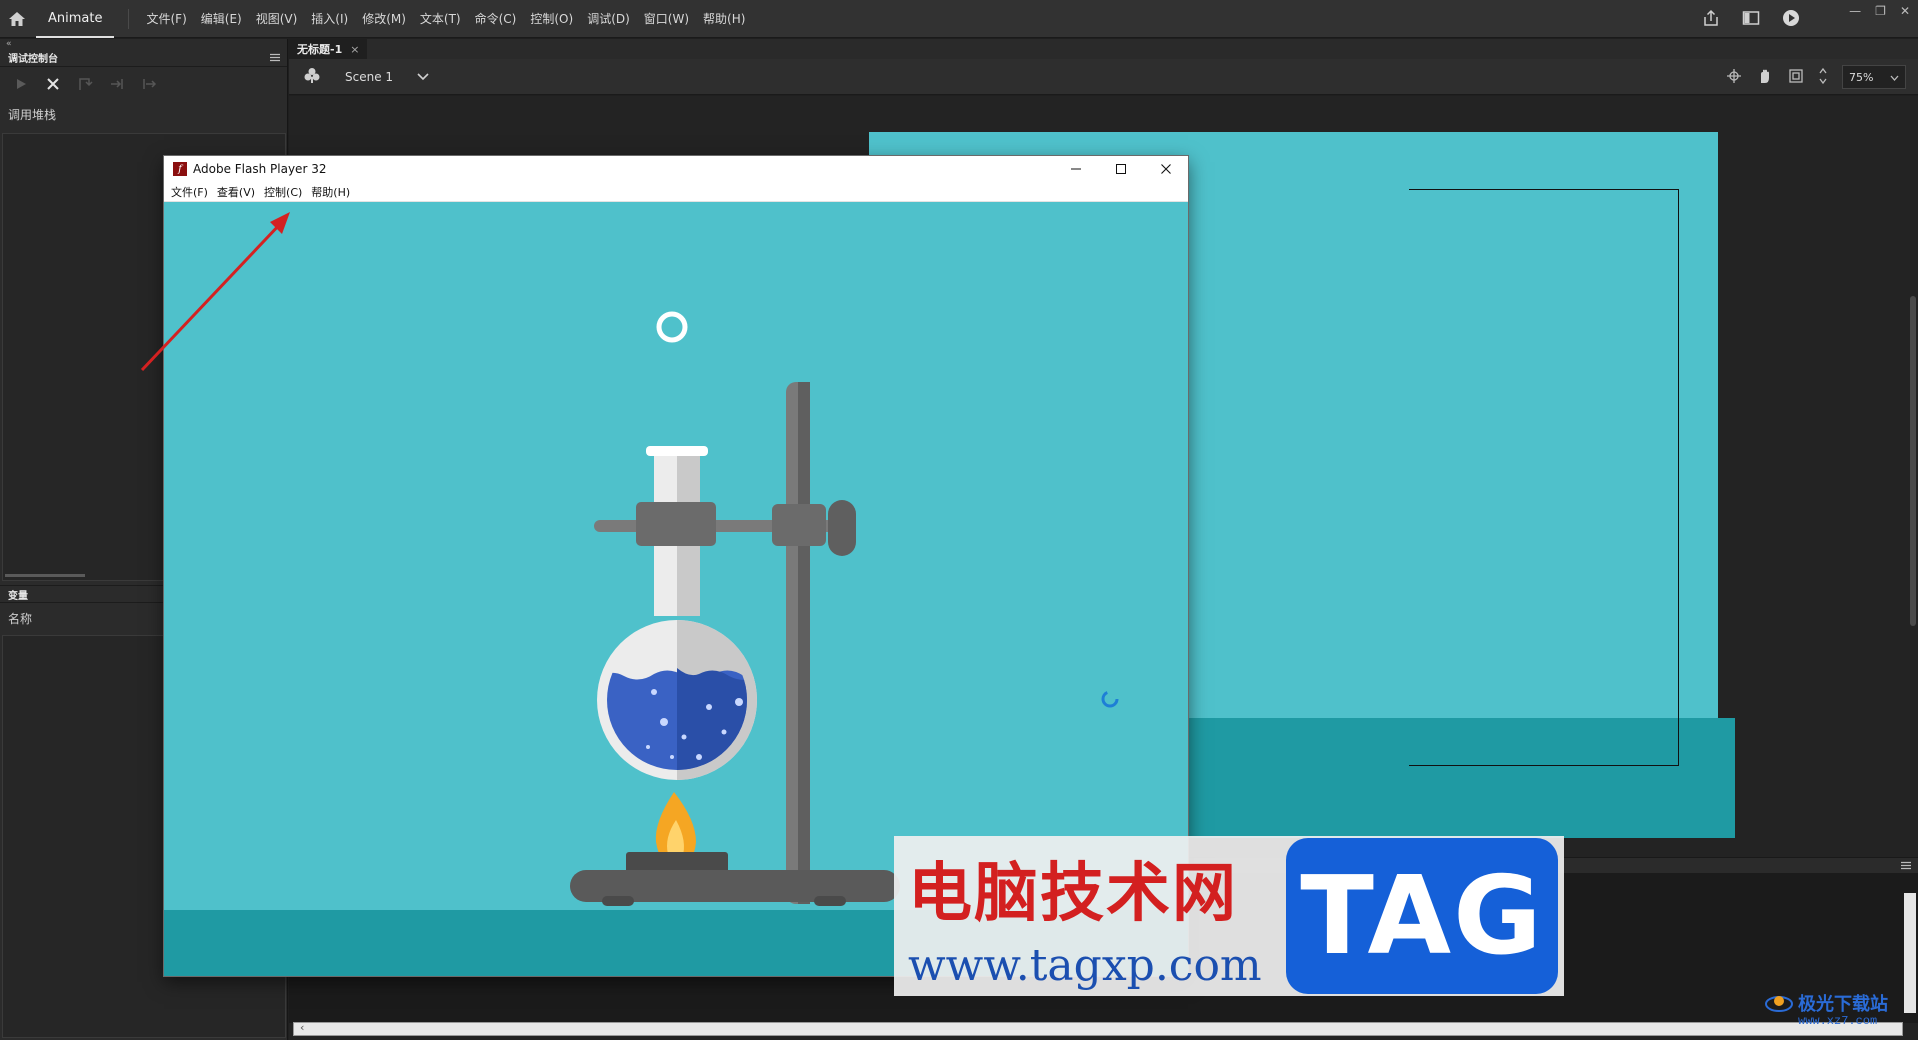  I want to click on badge-logo-icon, so click(1779, 1003).